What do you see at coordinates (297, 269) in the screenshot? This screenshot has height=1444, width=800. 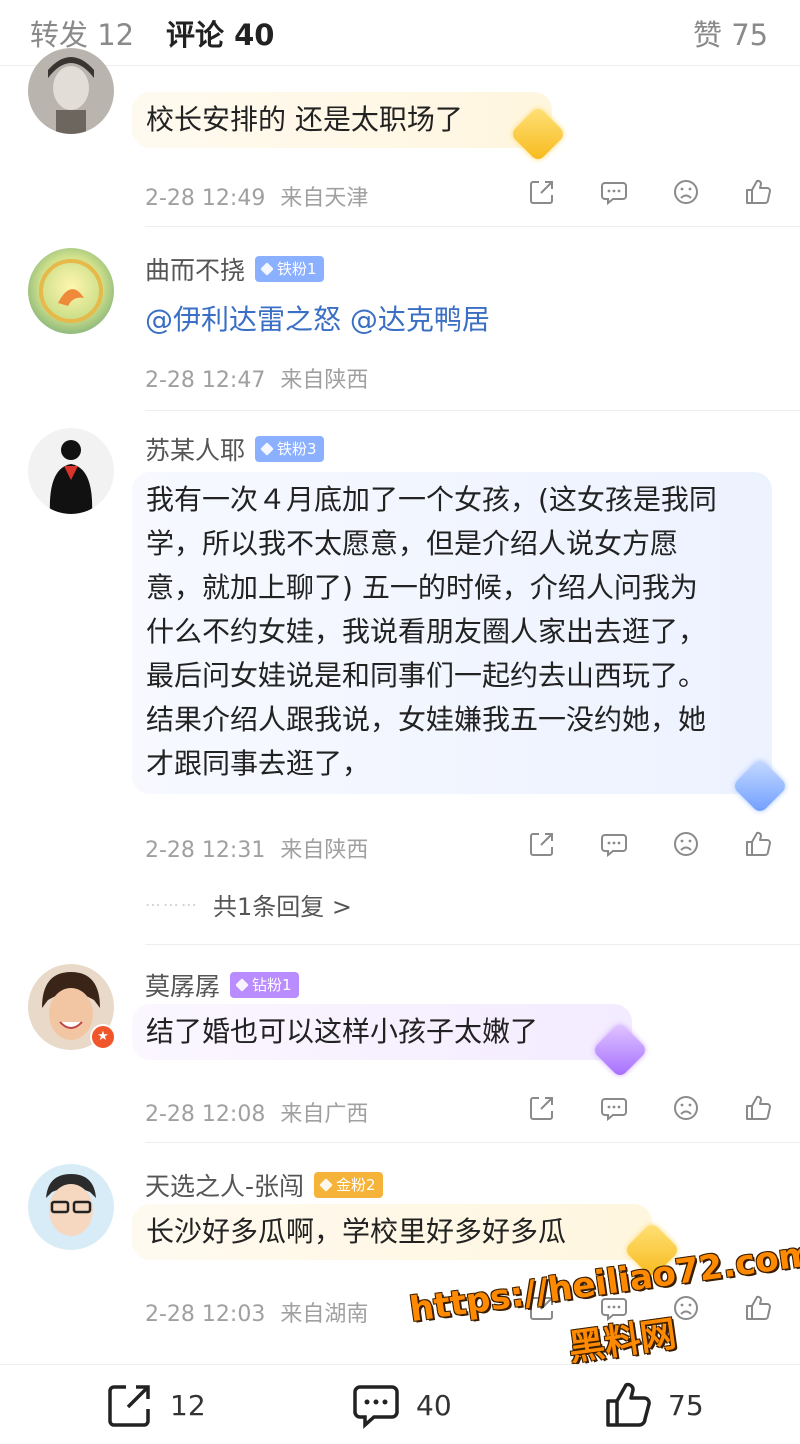 I see `fan-badge-label: 铁粉1` at bounding box center [297, 269].